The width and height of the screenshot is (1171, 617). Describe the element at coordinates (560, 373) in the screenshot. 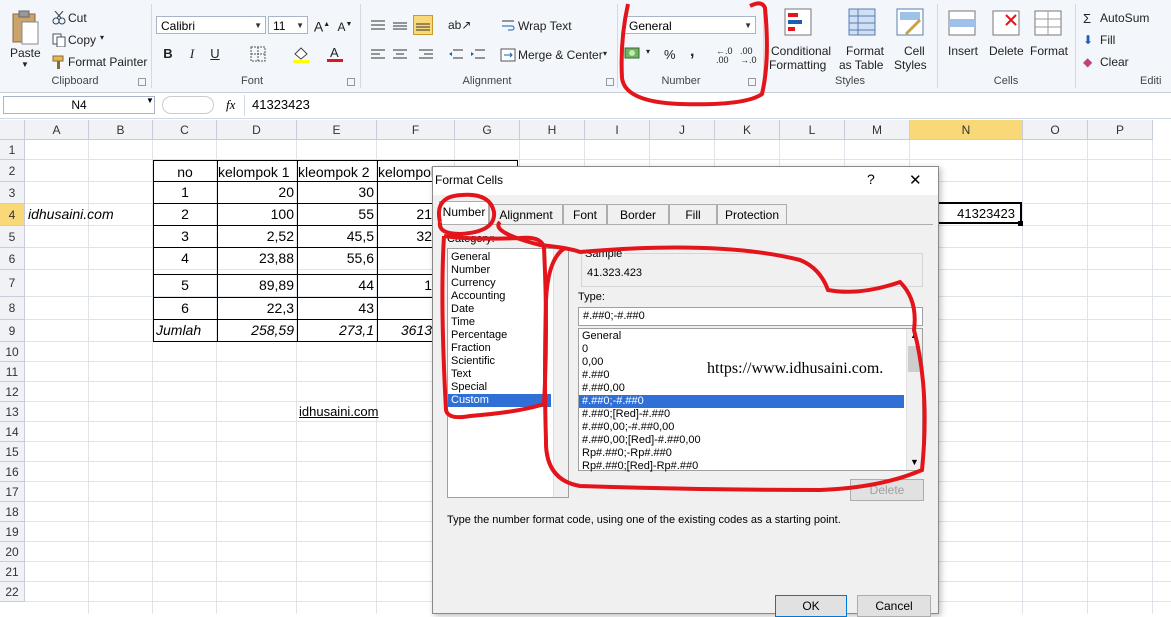

I see `category-scrollbar` at that location.